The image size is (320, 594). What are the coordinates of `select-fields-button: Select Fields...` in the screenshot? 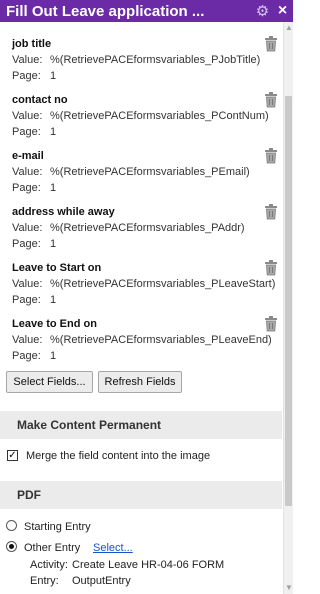 It's located at (49, 382).